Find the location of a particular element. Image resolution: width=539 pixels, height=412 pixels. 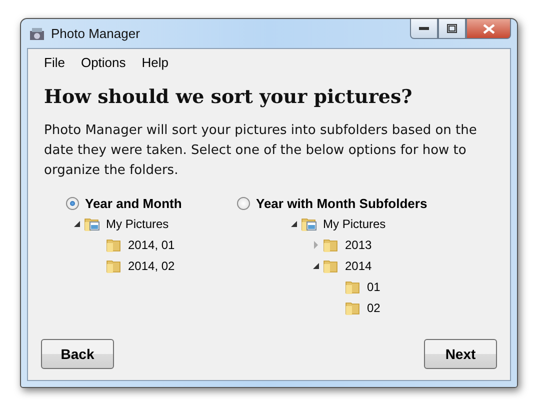

radio-option: Year and Month is located at coordinates (151, 203).